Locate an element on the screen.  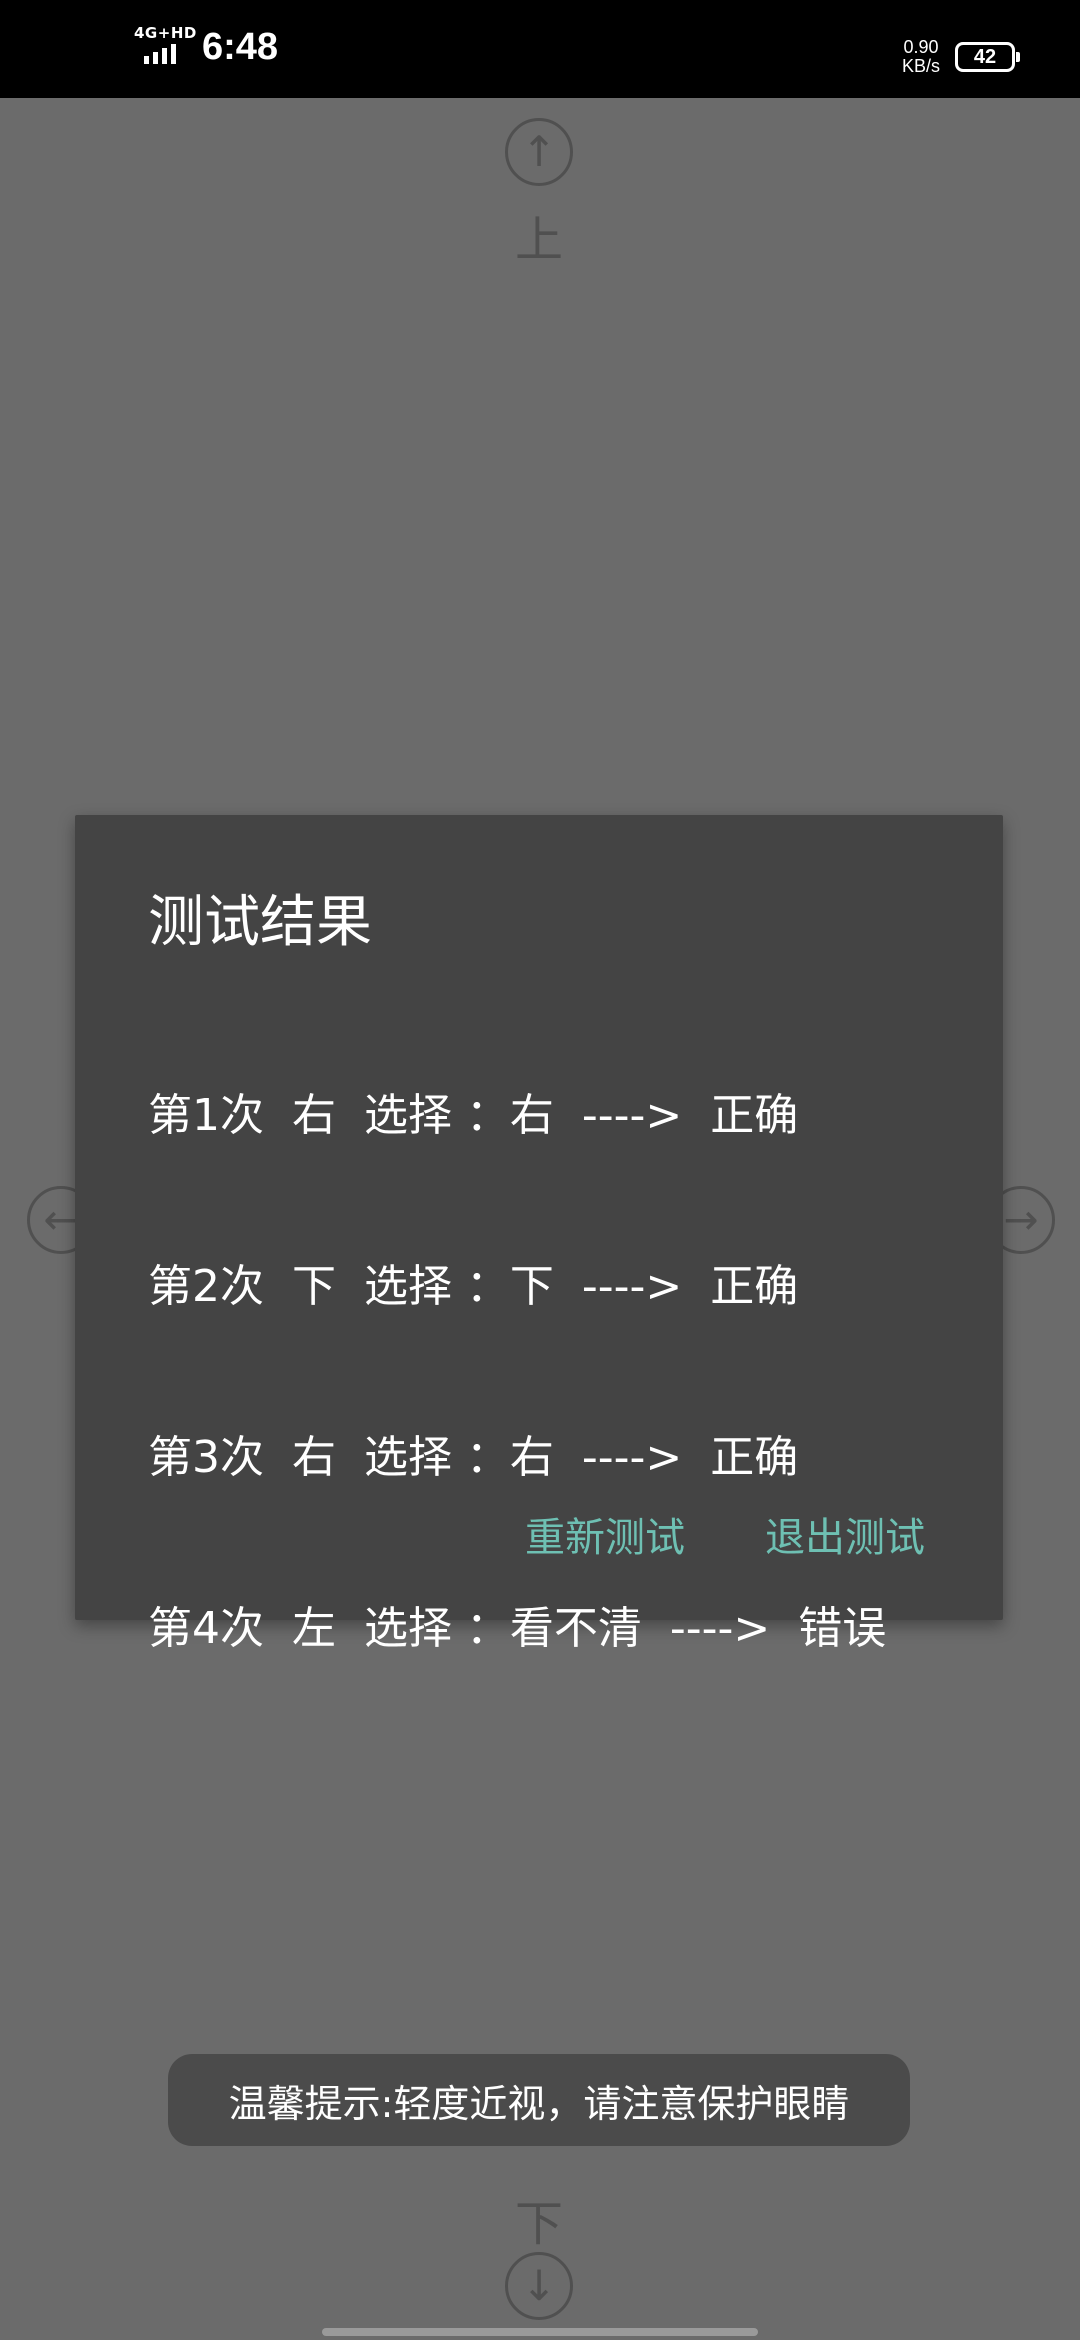
result-line-3: 第3次 右 选择 ：右 ----> 正确 is located at coordinates (473, 1457).